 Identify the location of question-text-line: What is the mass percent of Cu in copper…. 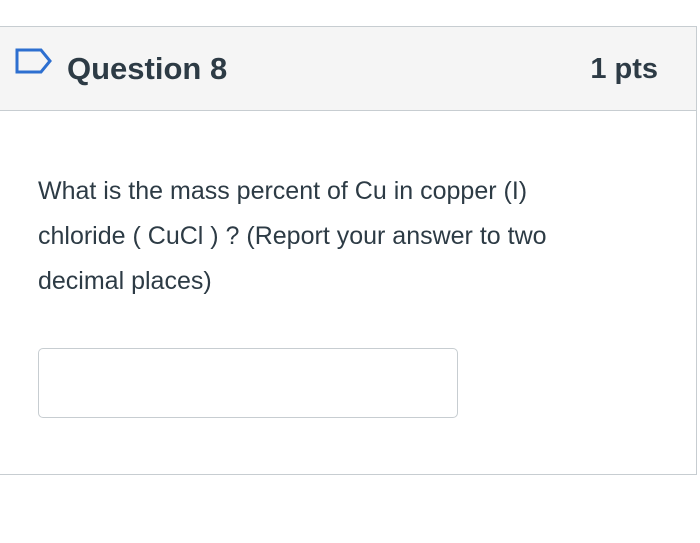
(283, 191).